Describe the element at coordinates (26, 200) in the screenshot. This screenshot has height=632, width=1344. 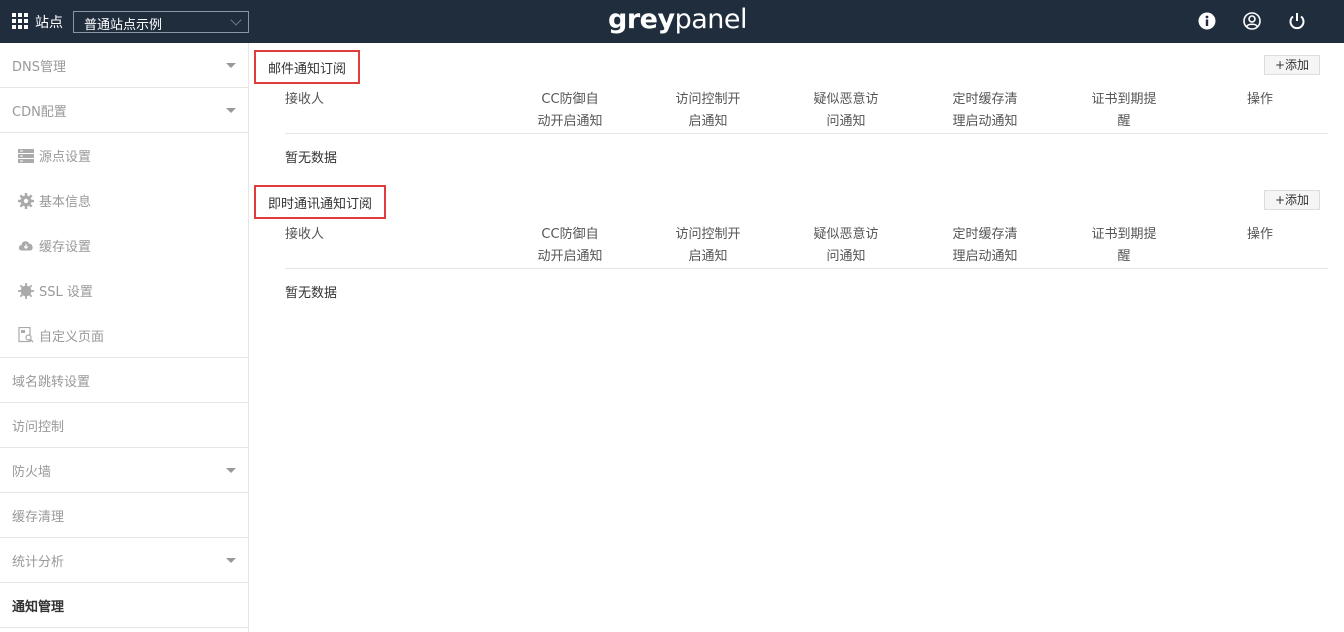
I see `gear-icon` at that location.